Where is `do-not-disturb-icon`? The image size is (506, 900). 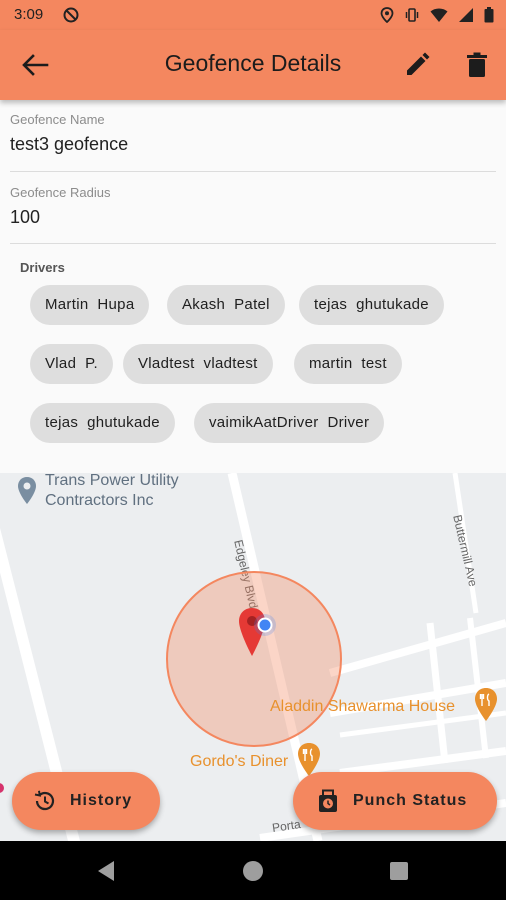 do-not-disturb-icon is located at coordinates (71, 15).